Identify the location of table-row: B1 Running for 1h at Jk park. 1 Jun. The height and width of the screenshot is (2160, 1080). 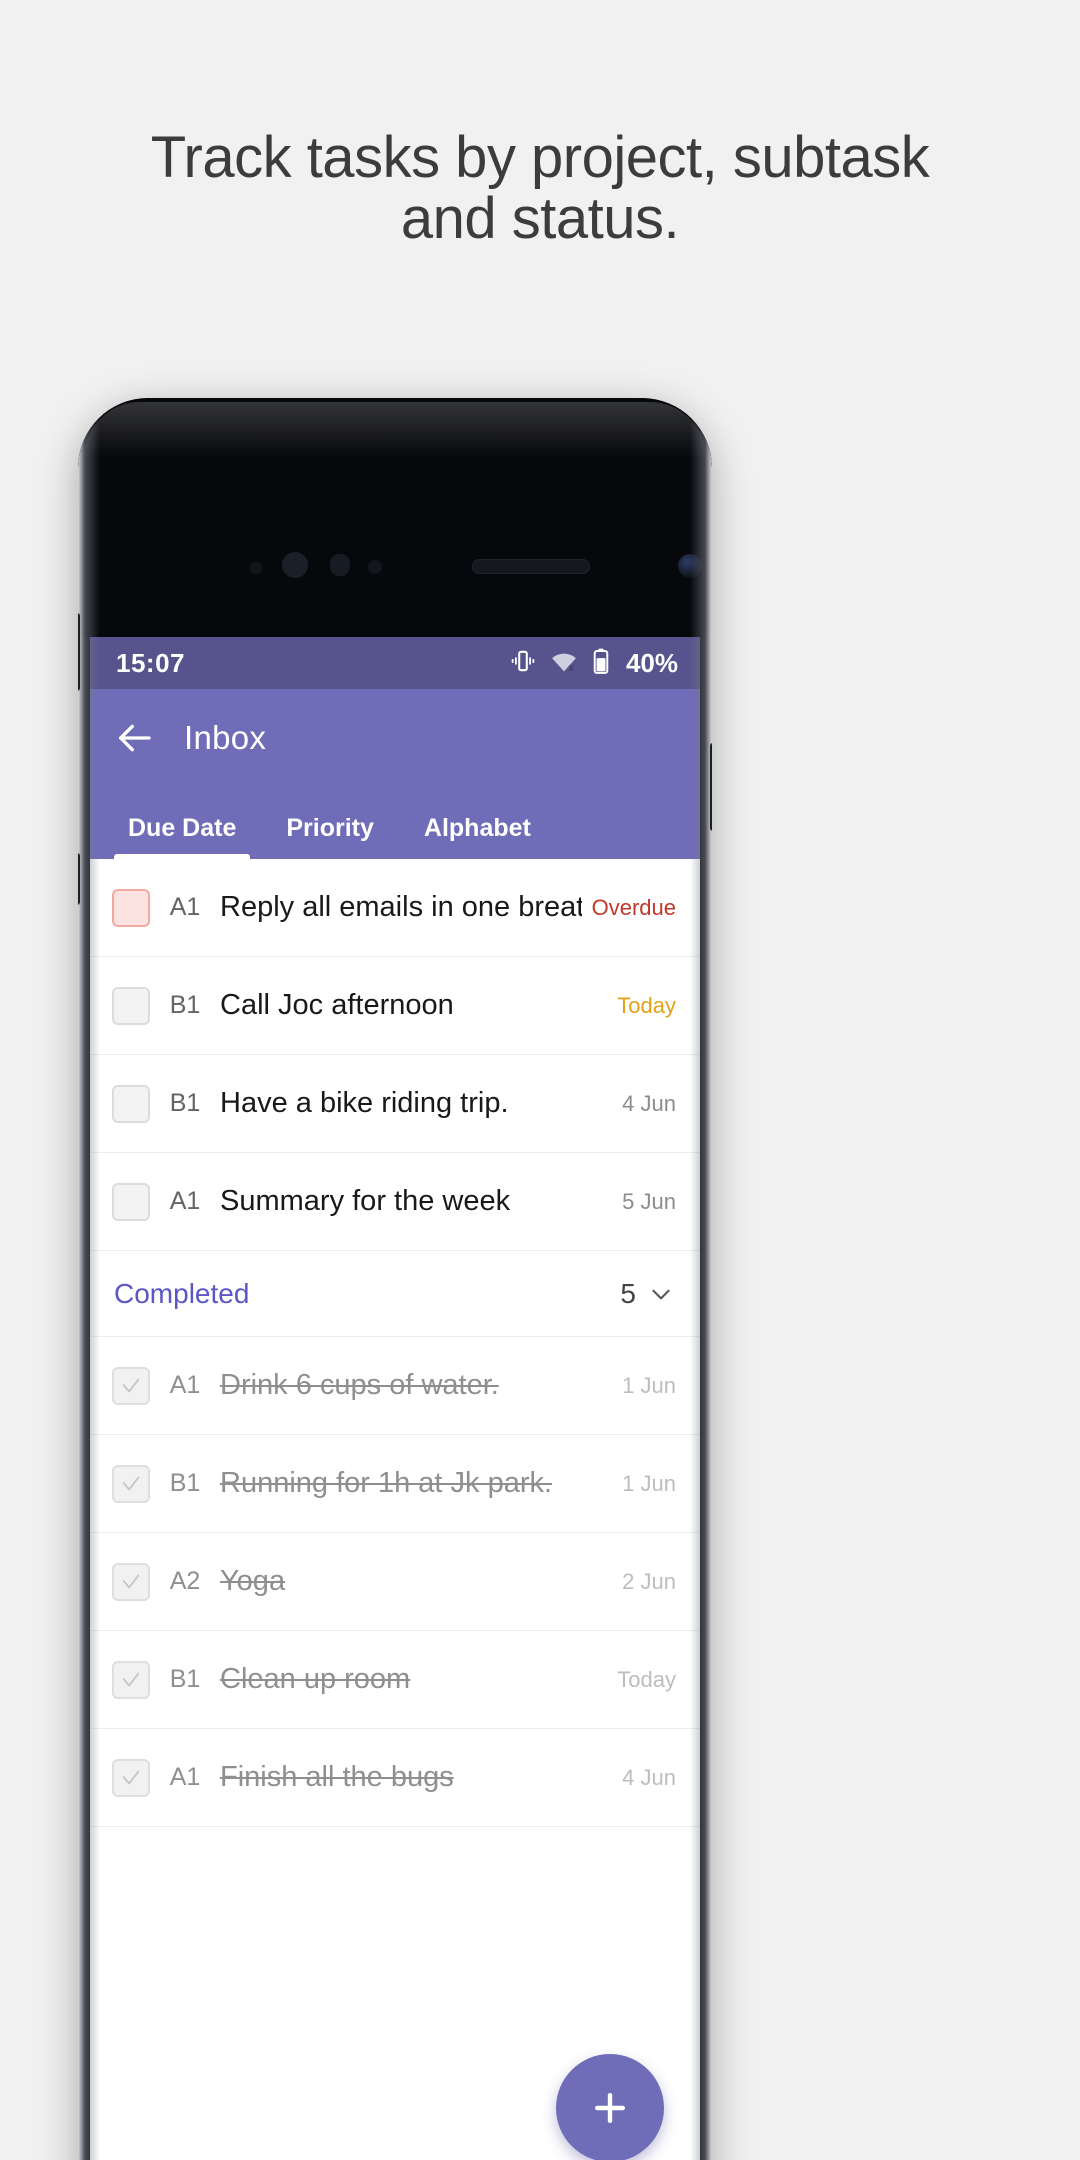
(395, 1484).